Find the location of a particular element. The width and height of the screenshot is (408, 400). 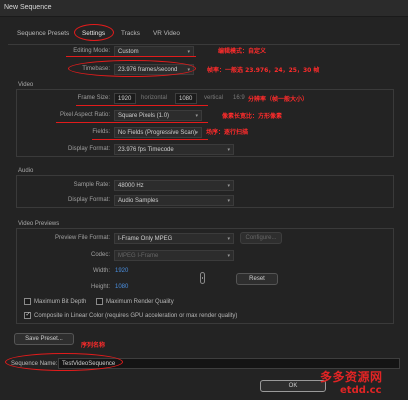

audio-display-format-value: Audio Samples is located at coordinates (138, 200).